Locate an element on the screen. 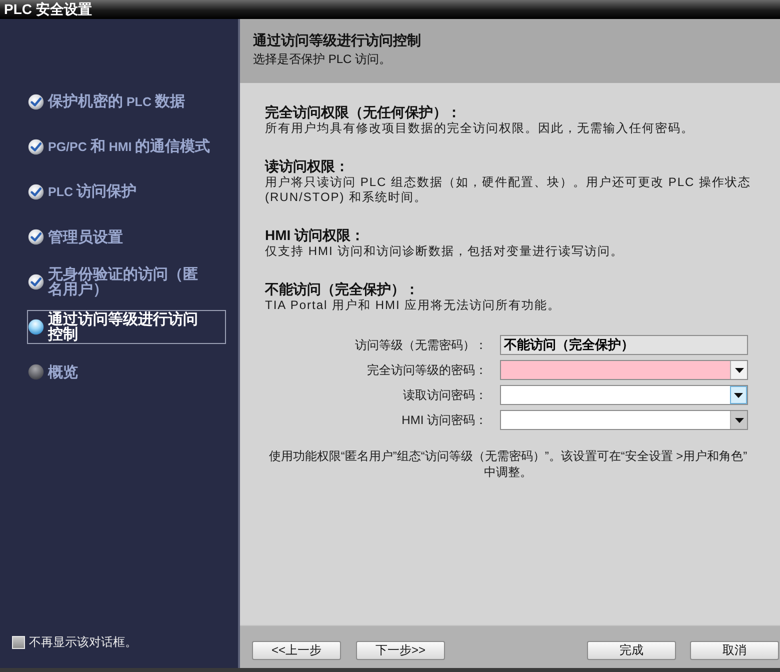  section-heading: HMI 访问权限： is located at coordinates (315, 235).